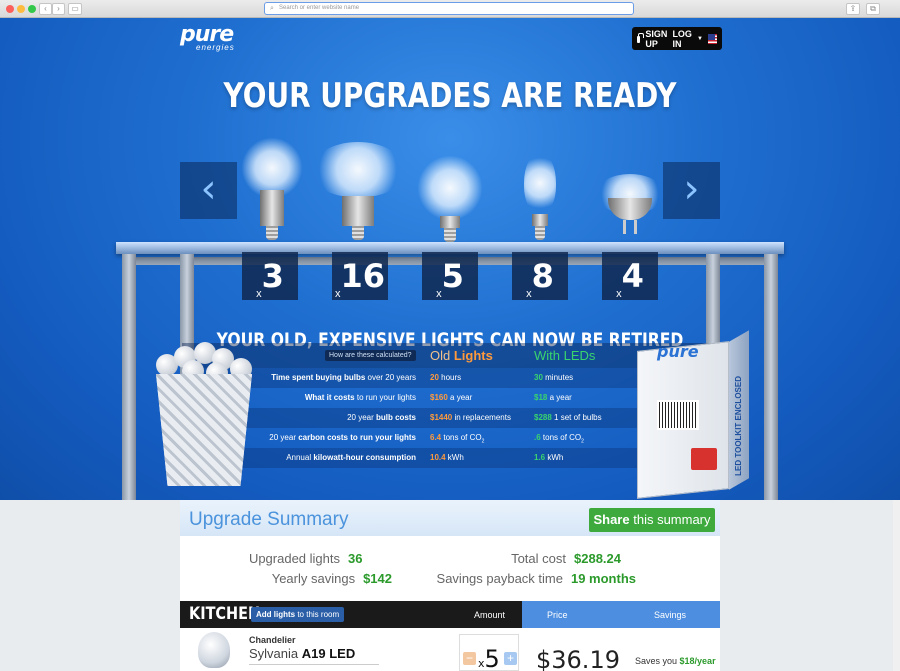  Describe the element at coordinates (342, 437) in the screenshot. I see `row-label: 20 year carbon costs to run your lights` at that location.